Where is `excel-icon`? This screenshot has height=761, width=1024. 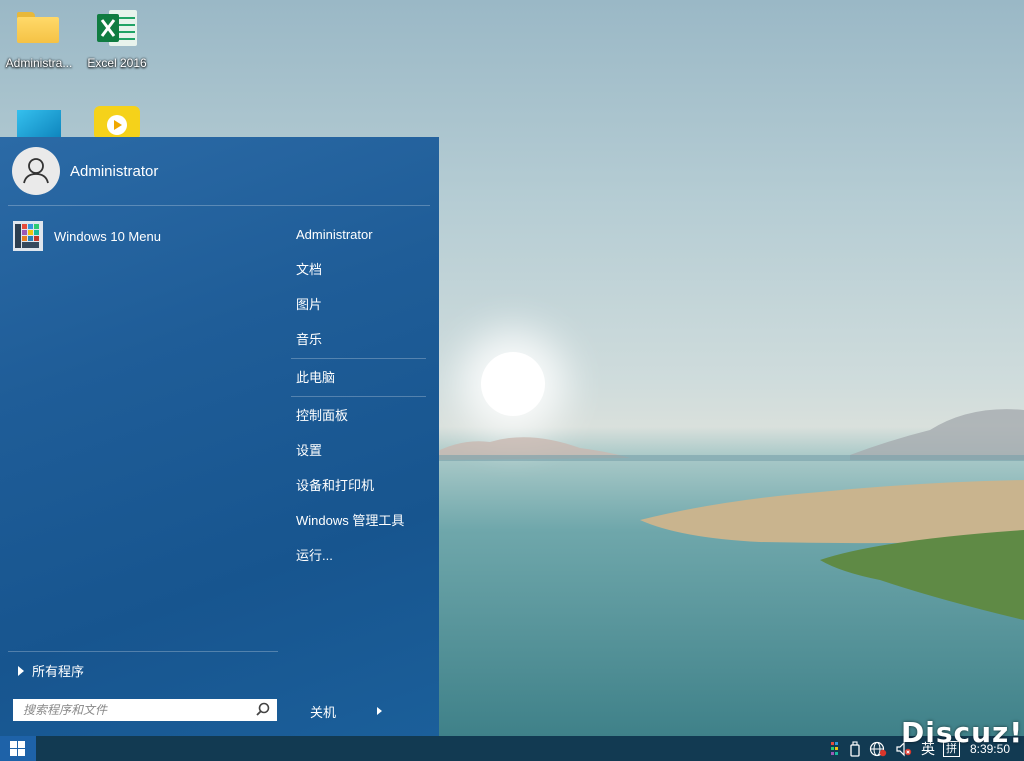
excel-icon is located at coordinates (117, 30).